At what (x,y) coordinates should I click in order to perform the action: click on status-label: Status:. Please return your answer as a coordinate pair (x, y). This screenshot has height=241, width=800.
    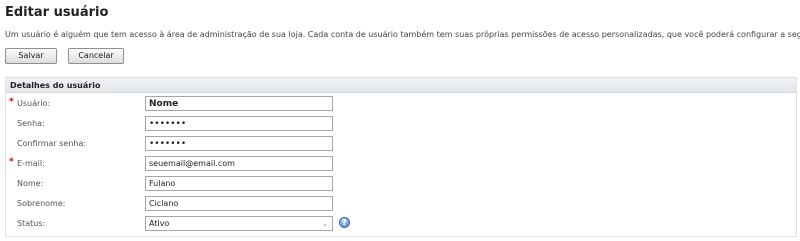
    Looking at the image, I should click on (31, 223).